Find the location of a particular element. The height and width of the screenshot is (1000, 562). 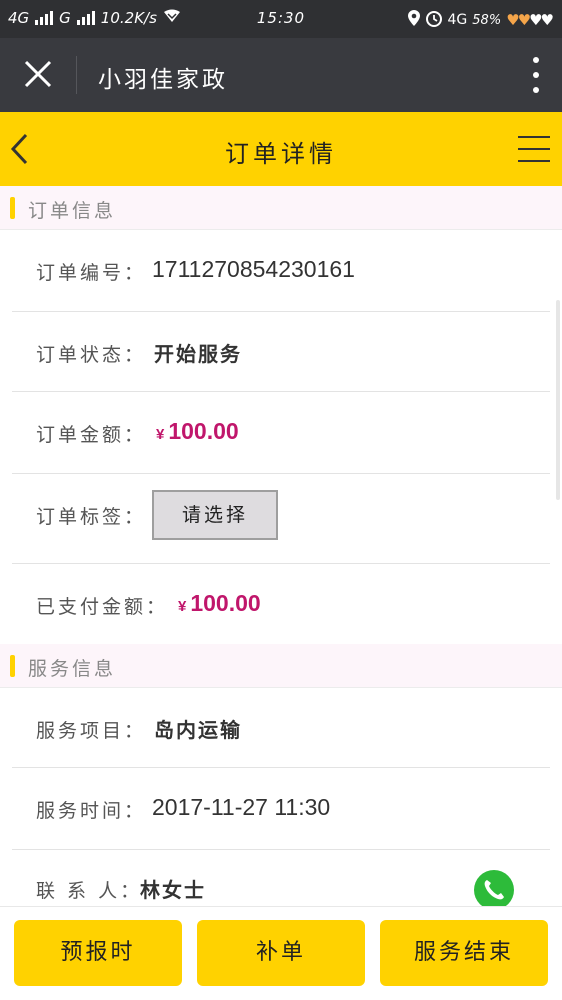

supplement-order-button: 补单 is located at coordinates (281, 953).